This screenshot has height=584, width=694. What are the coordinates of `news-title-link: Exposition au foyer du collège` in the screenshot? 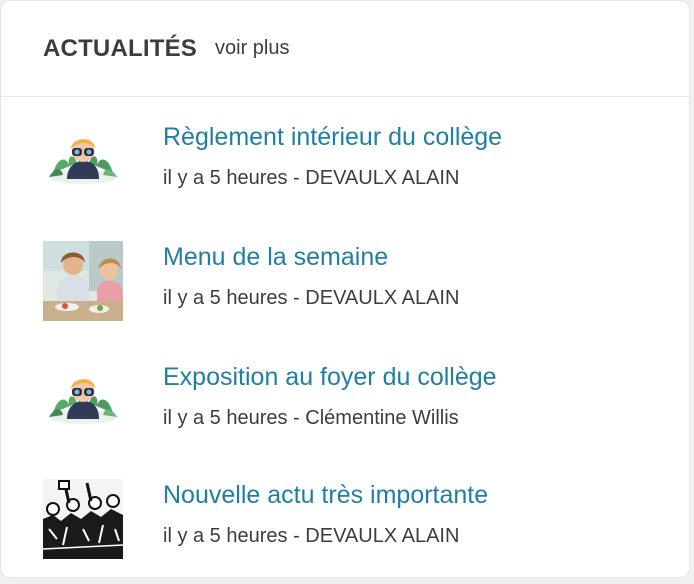 It's located at (330, 377).